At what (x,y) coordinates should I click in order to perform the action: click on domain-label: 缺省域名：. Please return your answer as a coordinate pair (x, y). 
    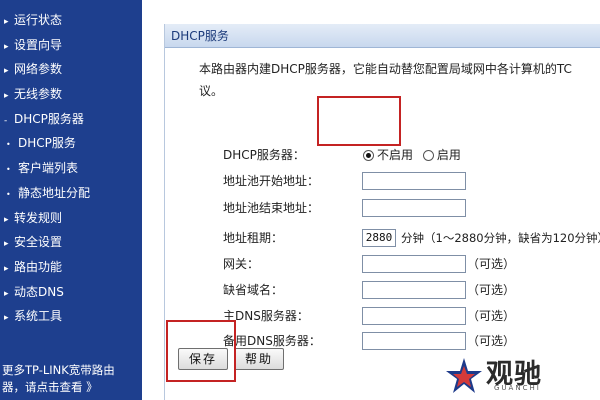
    Looking at the image, I should click on (253, 290).